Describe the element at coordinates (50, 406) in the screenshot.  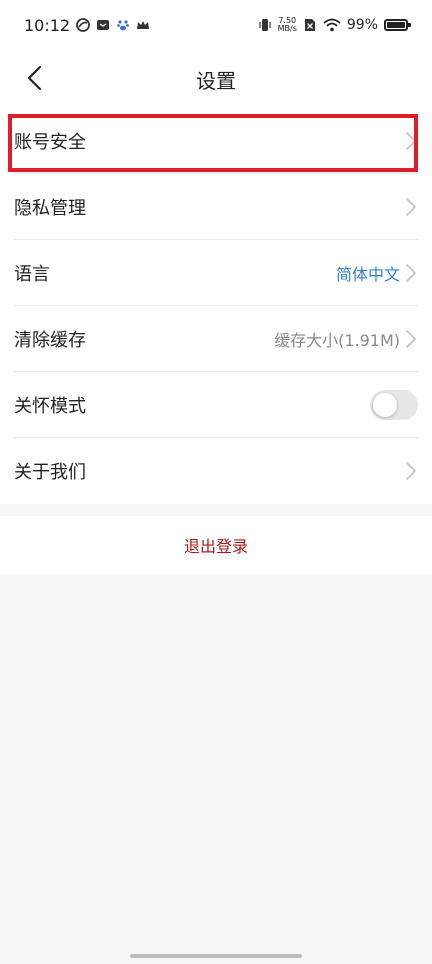
I see `settings-item-label: 关怀模式` at that location.